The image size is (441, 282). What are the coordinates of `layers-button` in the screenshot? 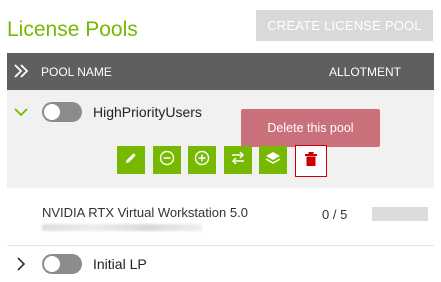 It's located at (273, 160).